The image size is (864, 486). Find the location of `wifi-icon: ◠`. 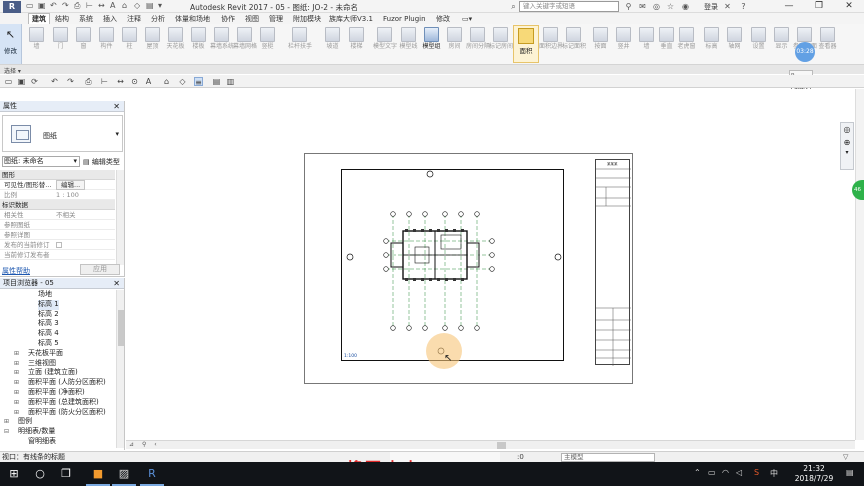

wifi-icon: ◠ is located at coordinates (725, 472).